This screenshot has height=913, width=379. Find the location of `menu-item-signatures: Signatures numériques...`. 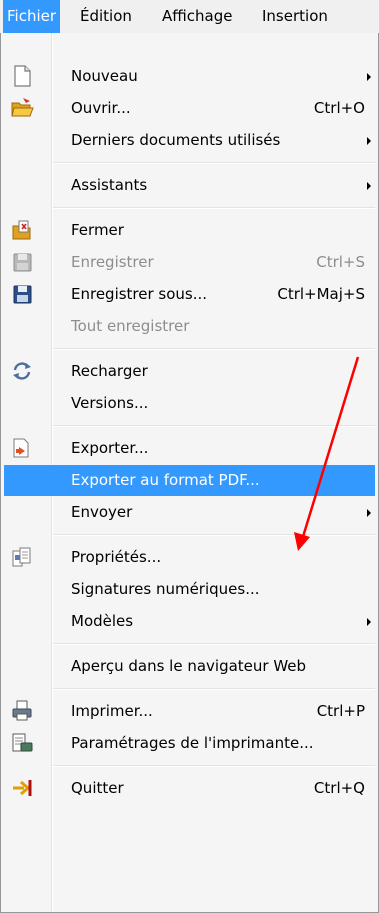

menu-item-signatures: Signatures numériques... is located at coordinates (189, 589).